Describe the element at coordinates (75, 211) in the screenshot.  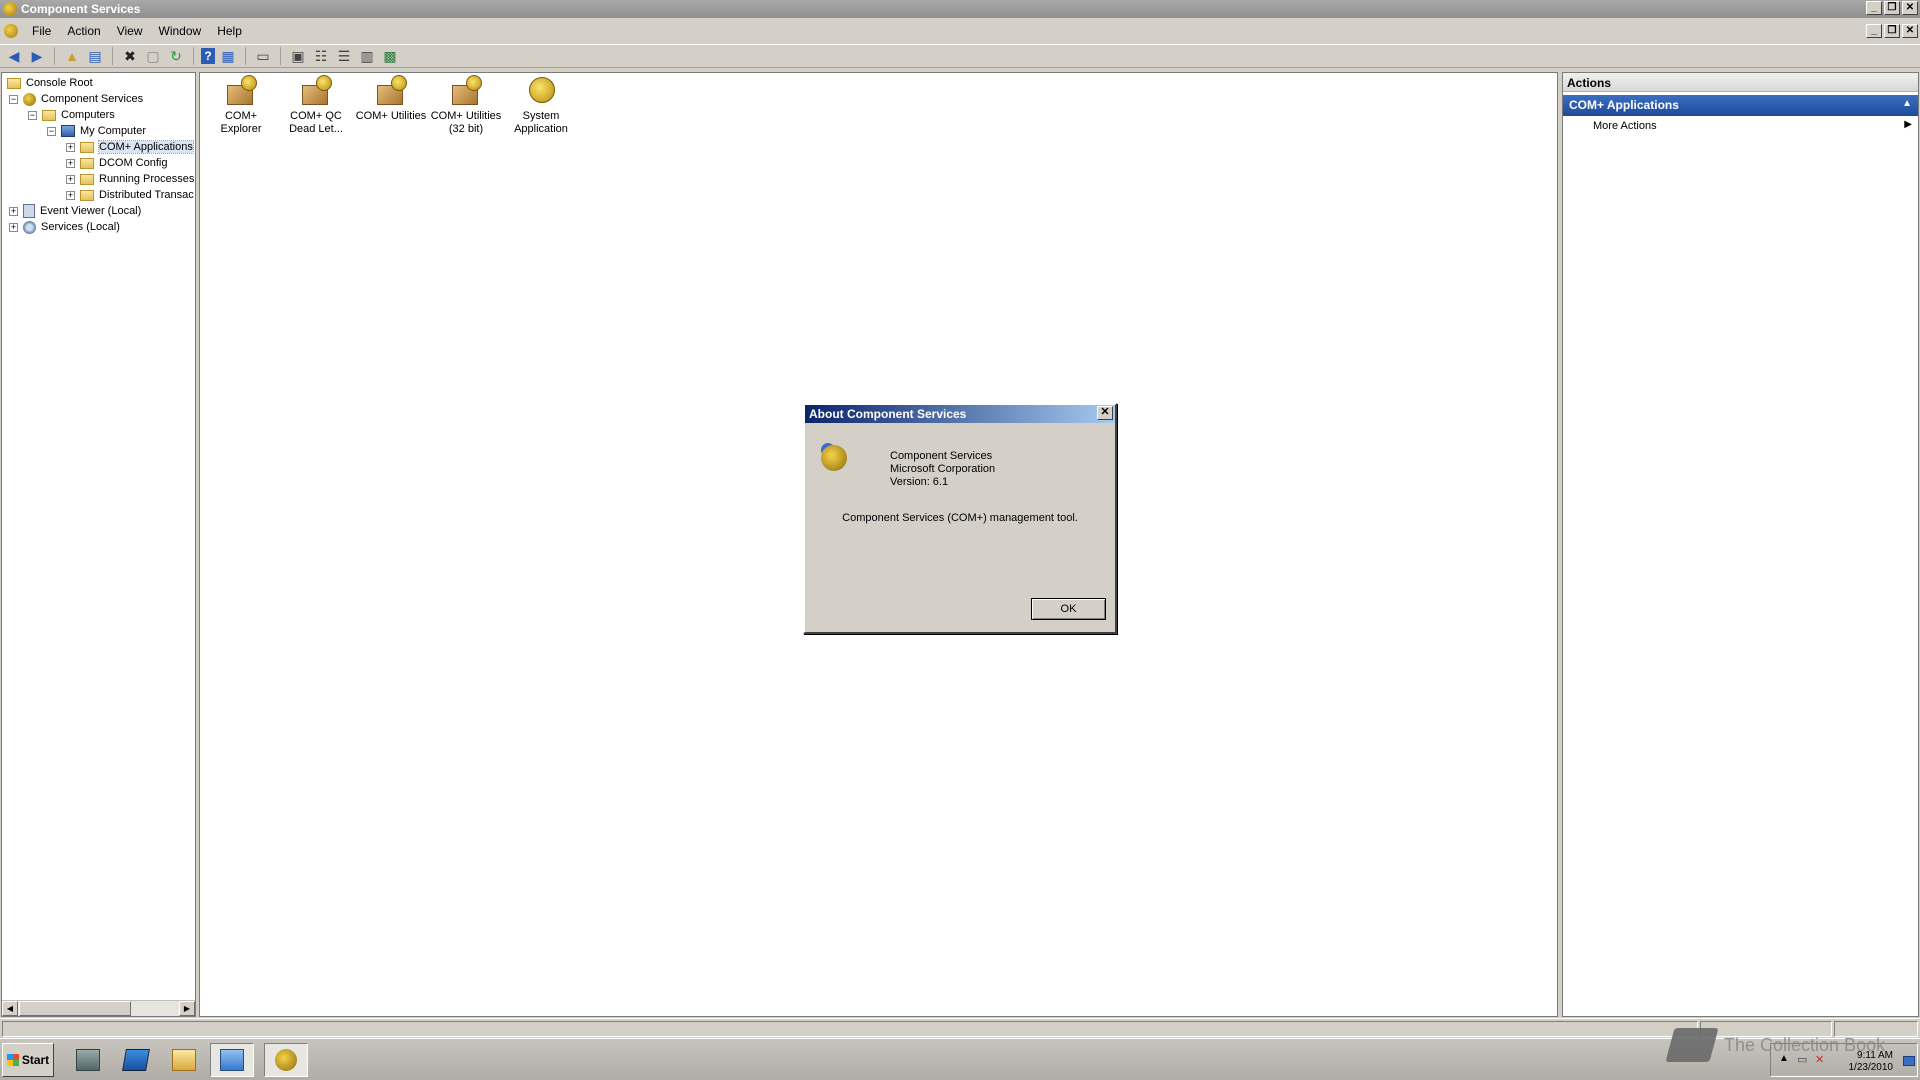
I see `tree-item-event-viewer: + Event Viewer (Local)` at that location.